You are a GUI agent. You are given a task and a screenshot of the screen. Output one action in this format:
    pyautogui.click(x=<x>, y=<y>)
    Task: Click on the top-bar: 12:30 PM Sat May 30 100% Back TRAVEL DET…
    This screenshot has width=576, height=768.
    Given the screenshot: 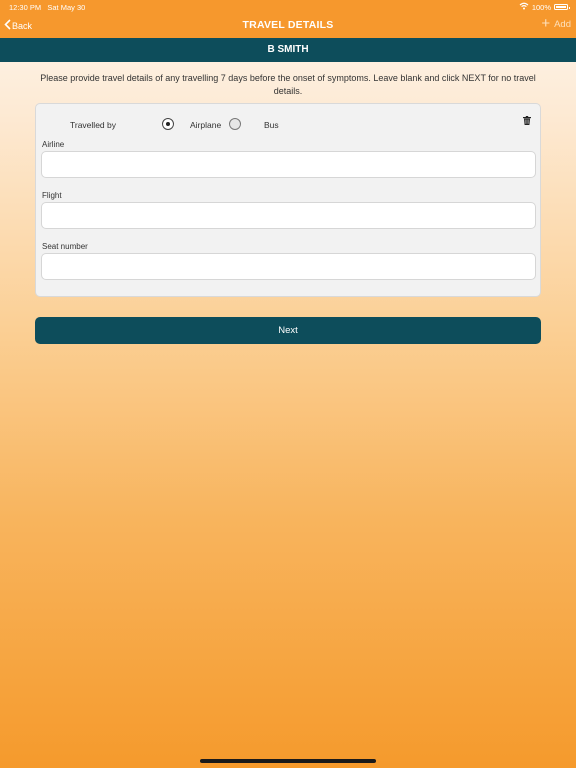 What is the action you would take?
    pyautogui.click(x=288, y=19)
    